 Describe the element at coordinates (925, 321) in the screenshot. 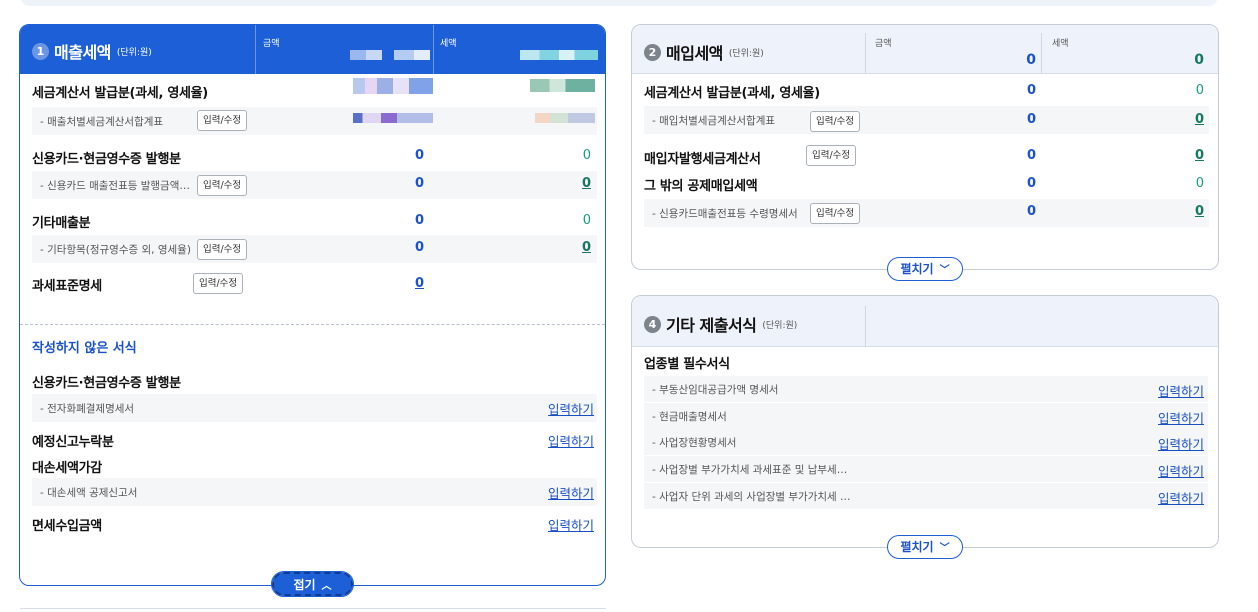

I see `other-forms-header: 4 기타 제출서식 (단위:원)` at that location.